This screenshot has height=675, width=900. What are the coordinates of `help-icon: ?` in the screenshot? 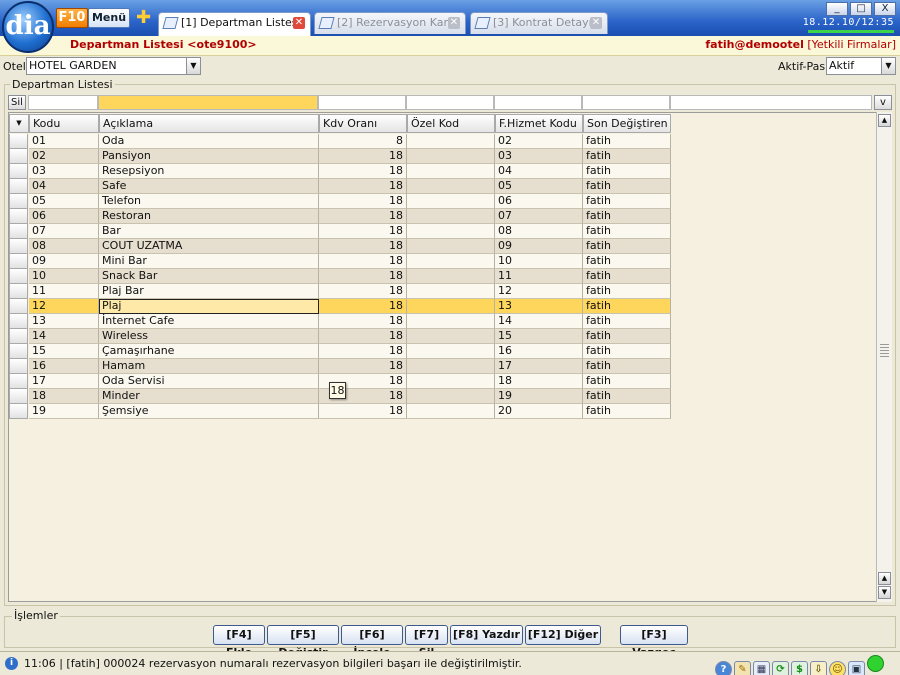 It's located at (723, 668).